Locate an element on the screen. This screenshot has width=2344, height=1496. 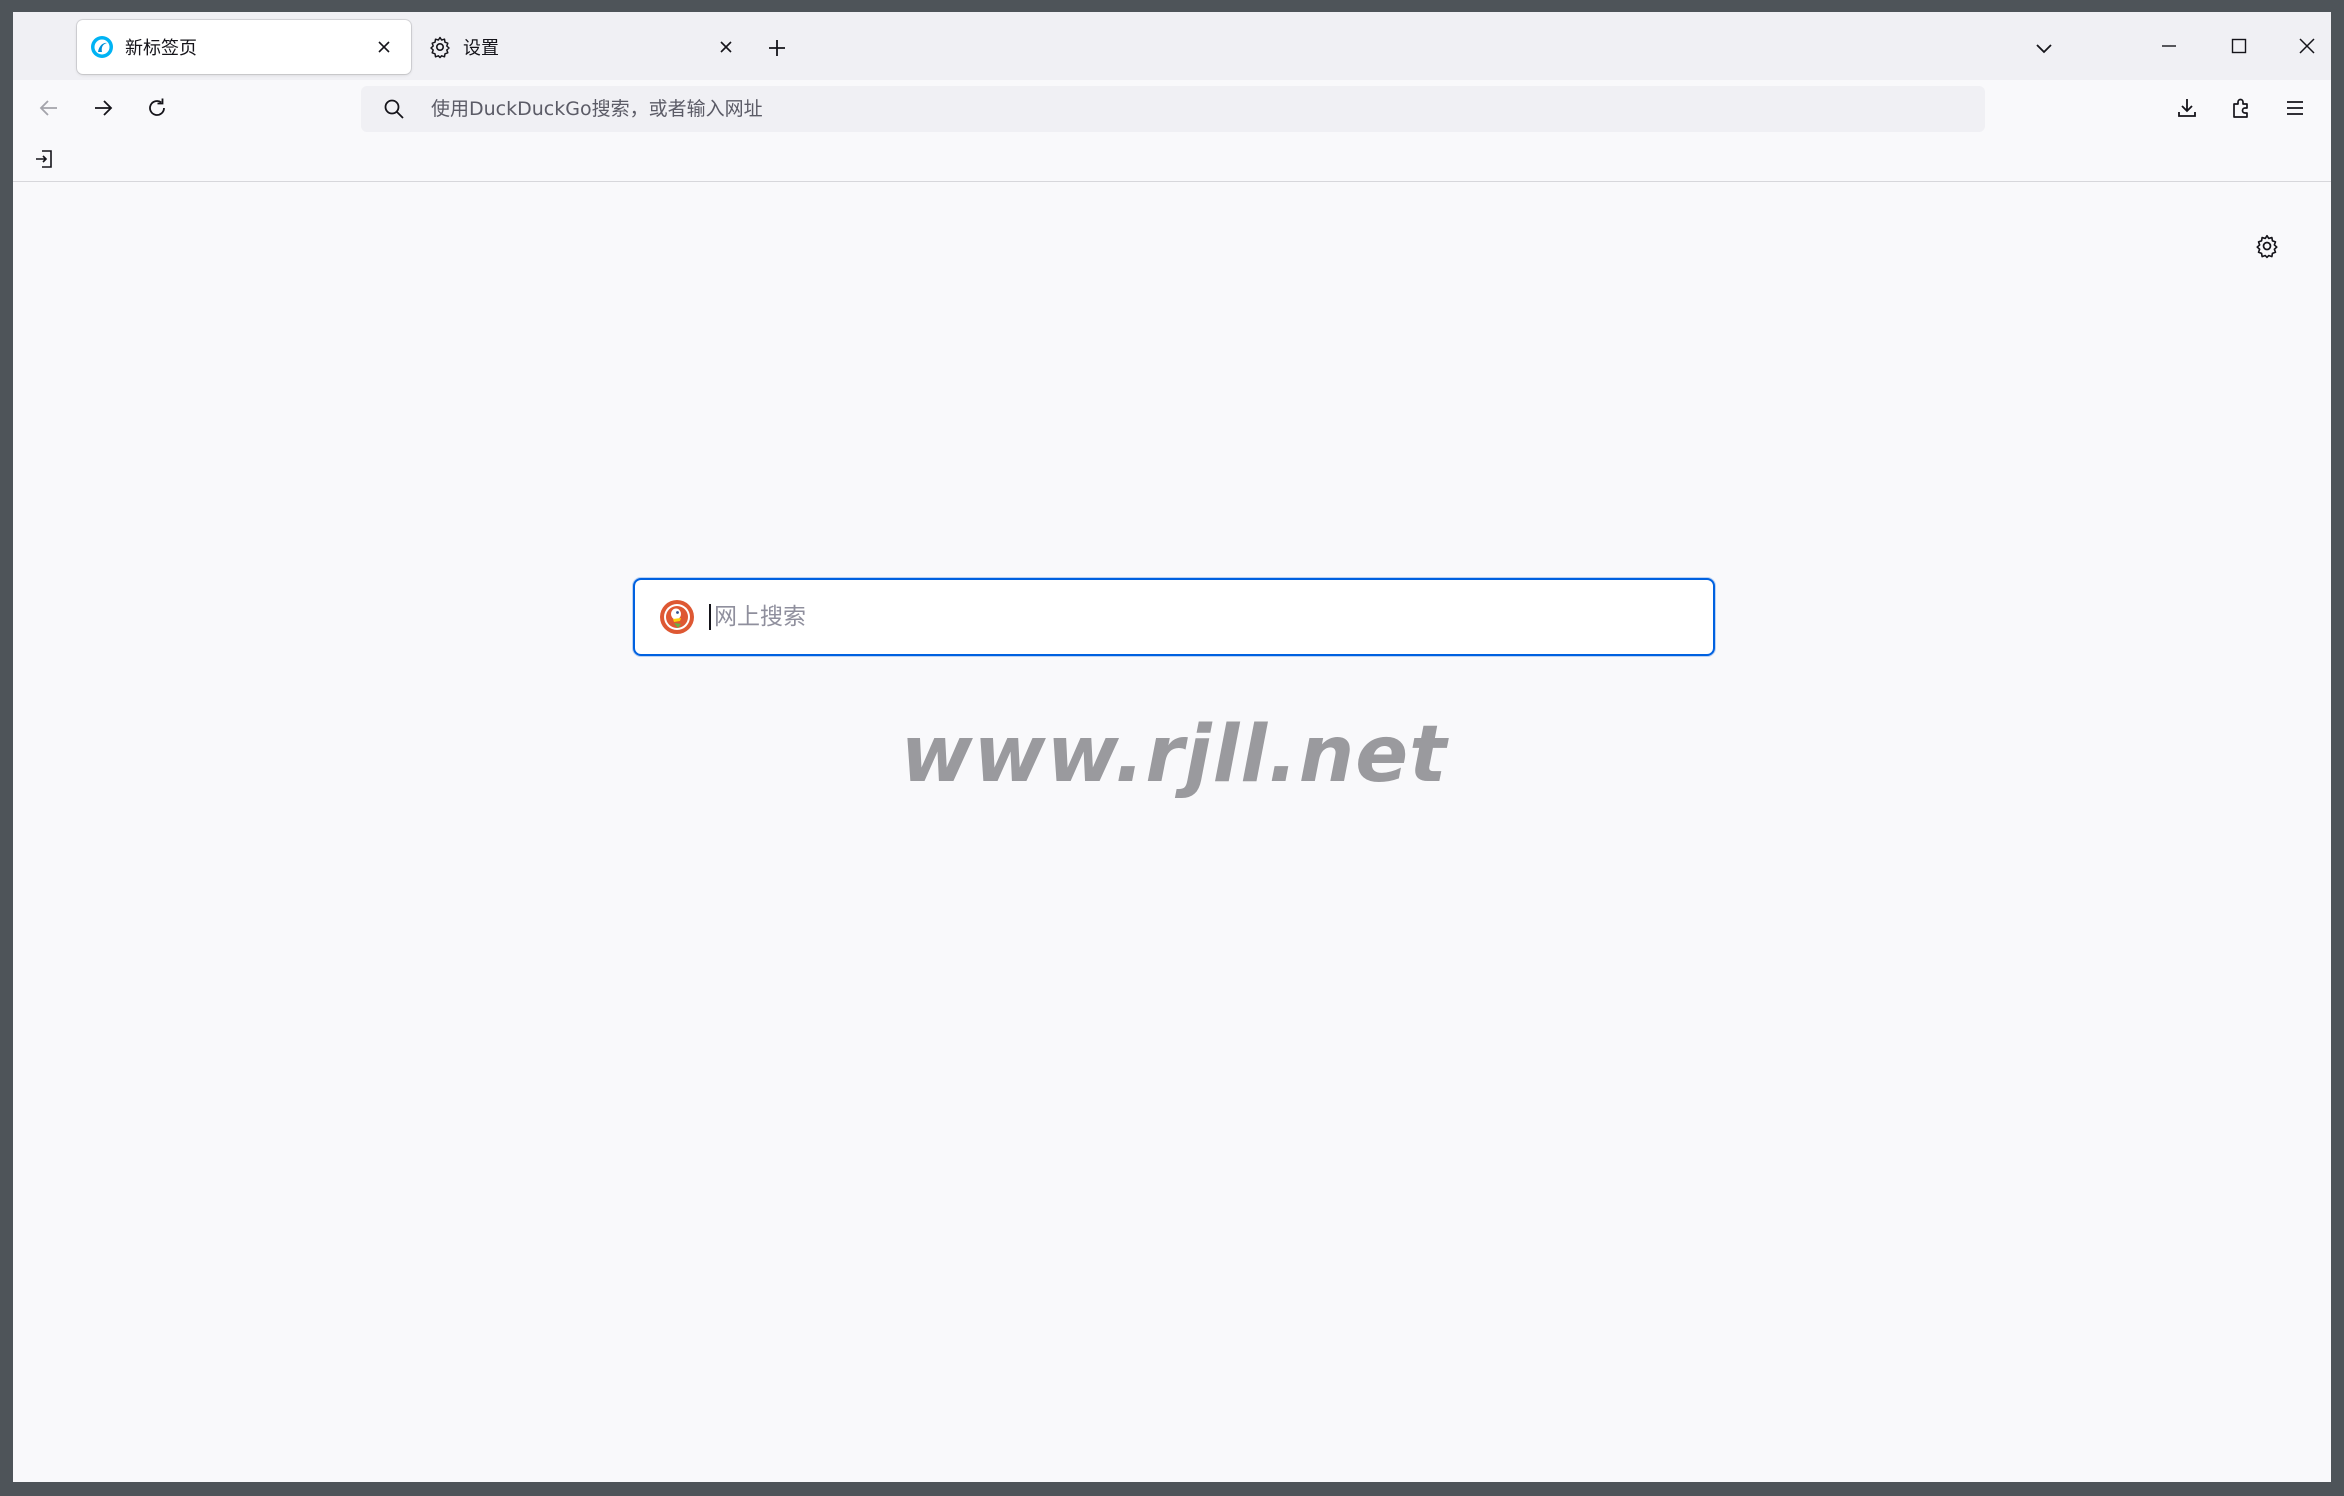
minimize-button is located at coordinates (2169, 46).